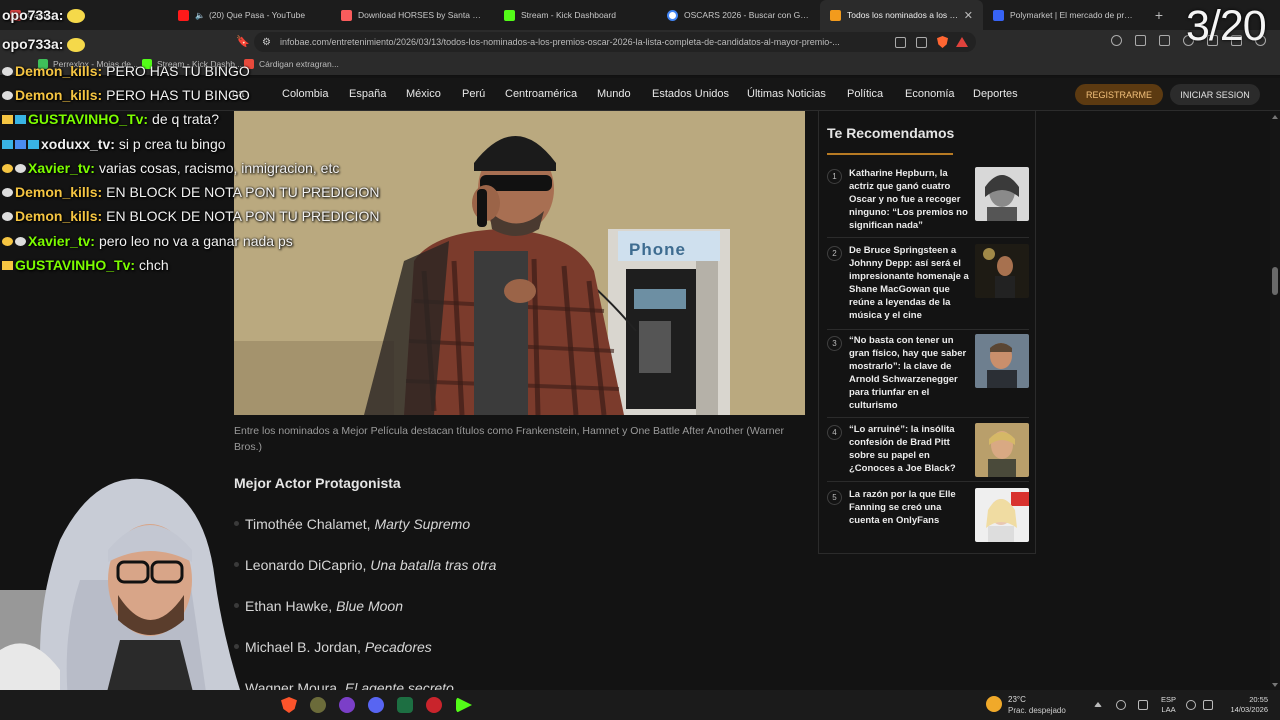 This screenshot has height=720, width=1280. I want to click on recommendations-title: Te Recomendamos, so click(891, 133).